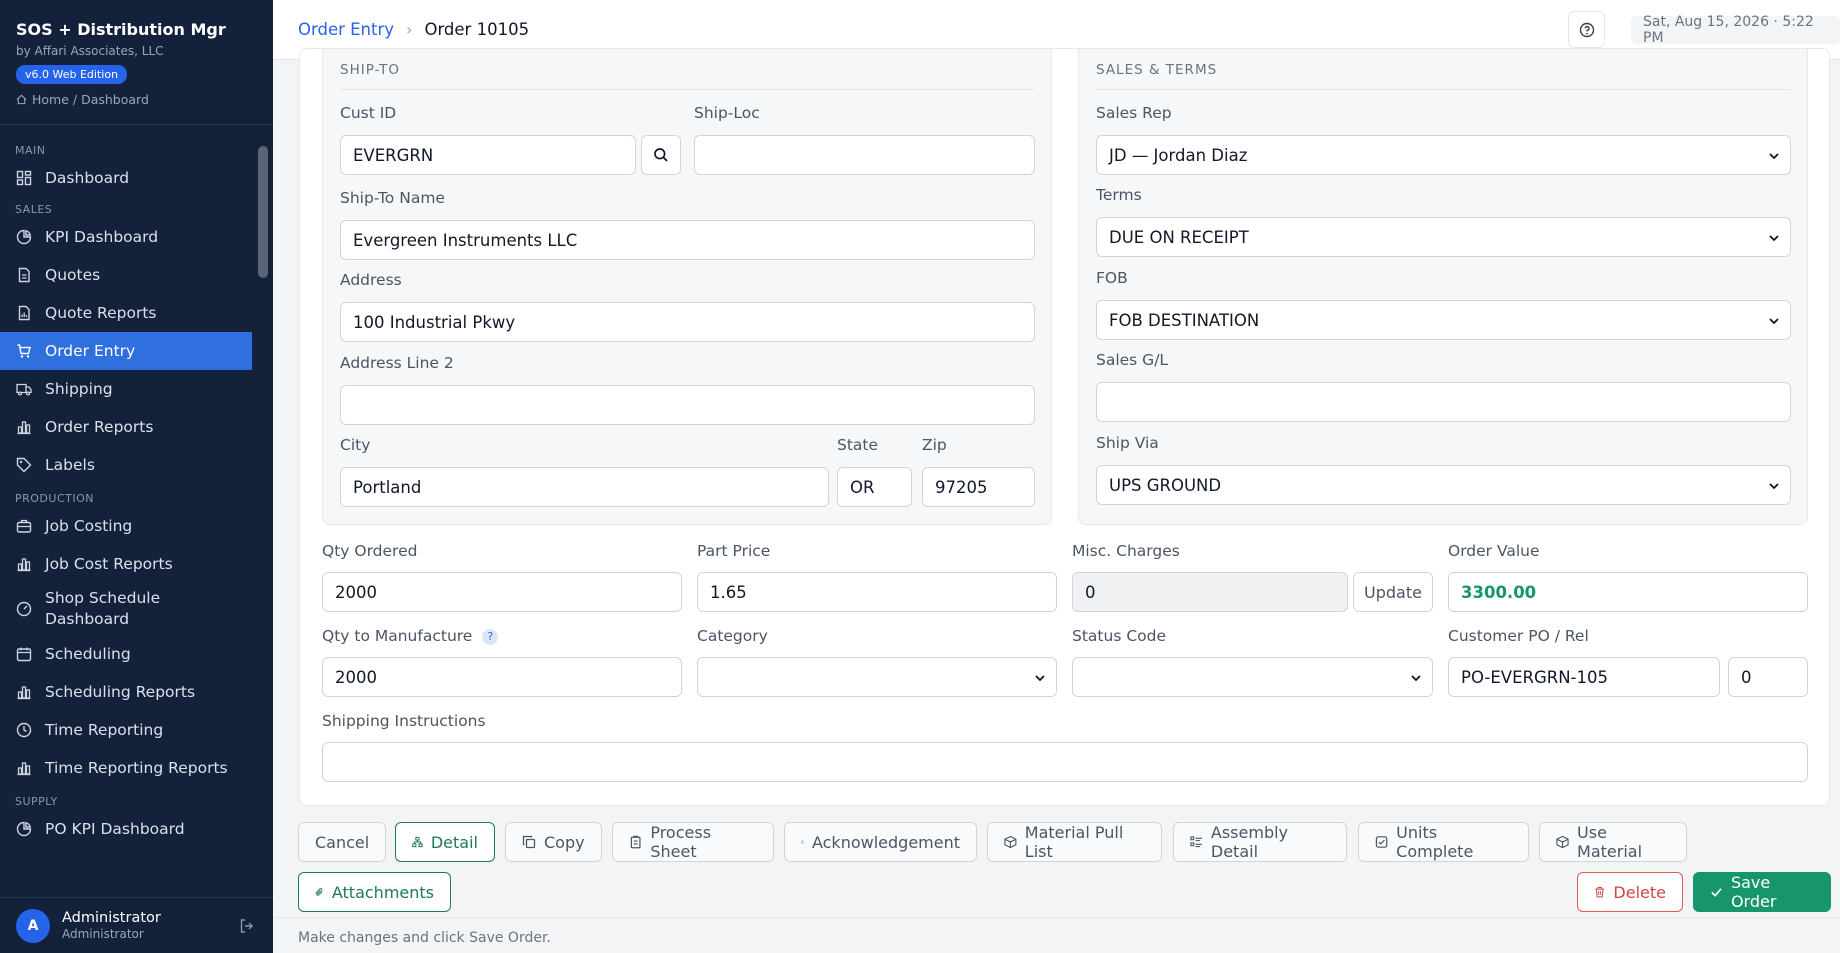  What do you see at coordinates (687, 405) in the screenshot?
I see `address2-field` at bounding box center [687, 405].